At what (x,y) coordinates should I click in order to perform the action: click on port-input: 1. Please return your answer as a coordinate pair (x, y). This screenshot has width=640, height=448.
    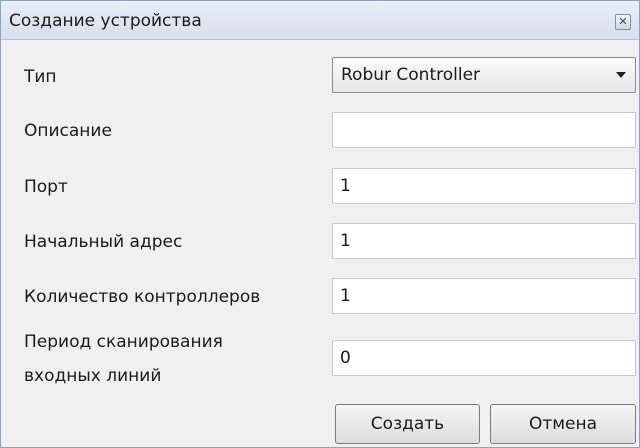
    Looking at the image, I should click on (484, 186).